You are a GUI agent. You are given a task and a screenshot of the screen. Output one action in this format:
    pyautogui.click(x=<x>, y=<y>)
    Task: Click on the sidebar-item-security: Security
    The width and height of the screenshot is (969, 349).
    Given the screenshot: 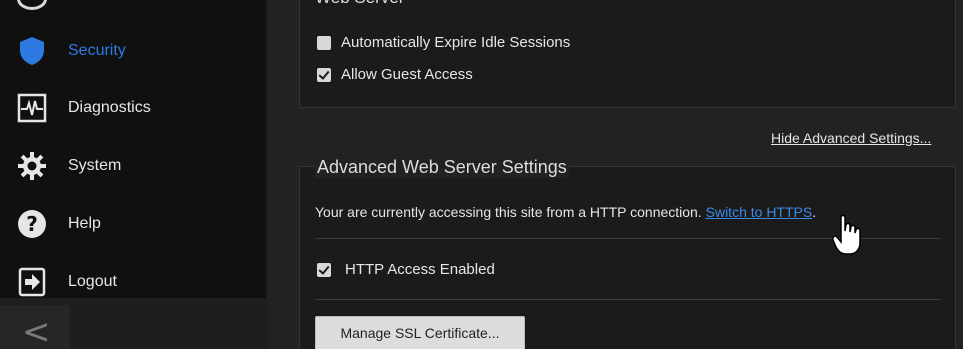 What is the action you would take?
    pyautogui.click(x=133, y=51)
    